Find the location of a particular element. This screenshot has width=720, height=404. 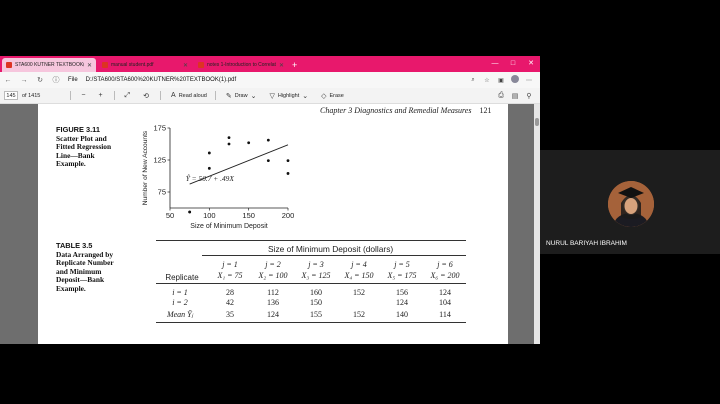

highlight-label: Highlight is located at coordinates (288, 95).